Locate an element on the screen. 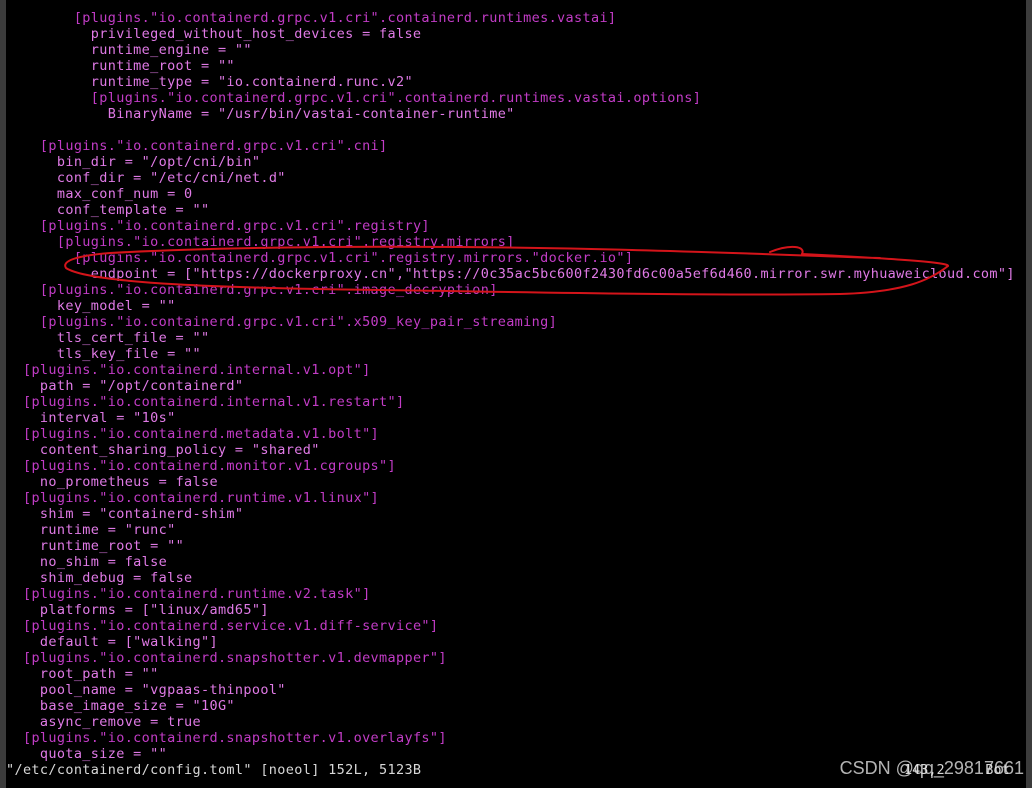  toml-key-value: bin_dir = "/opt/cni/bin" is located at coordinates (158, 162).